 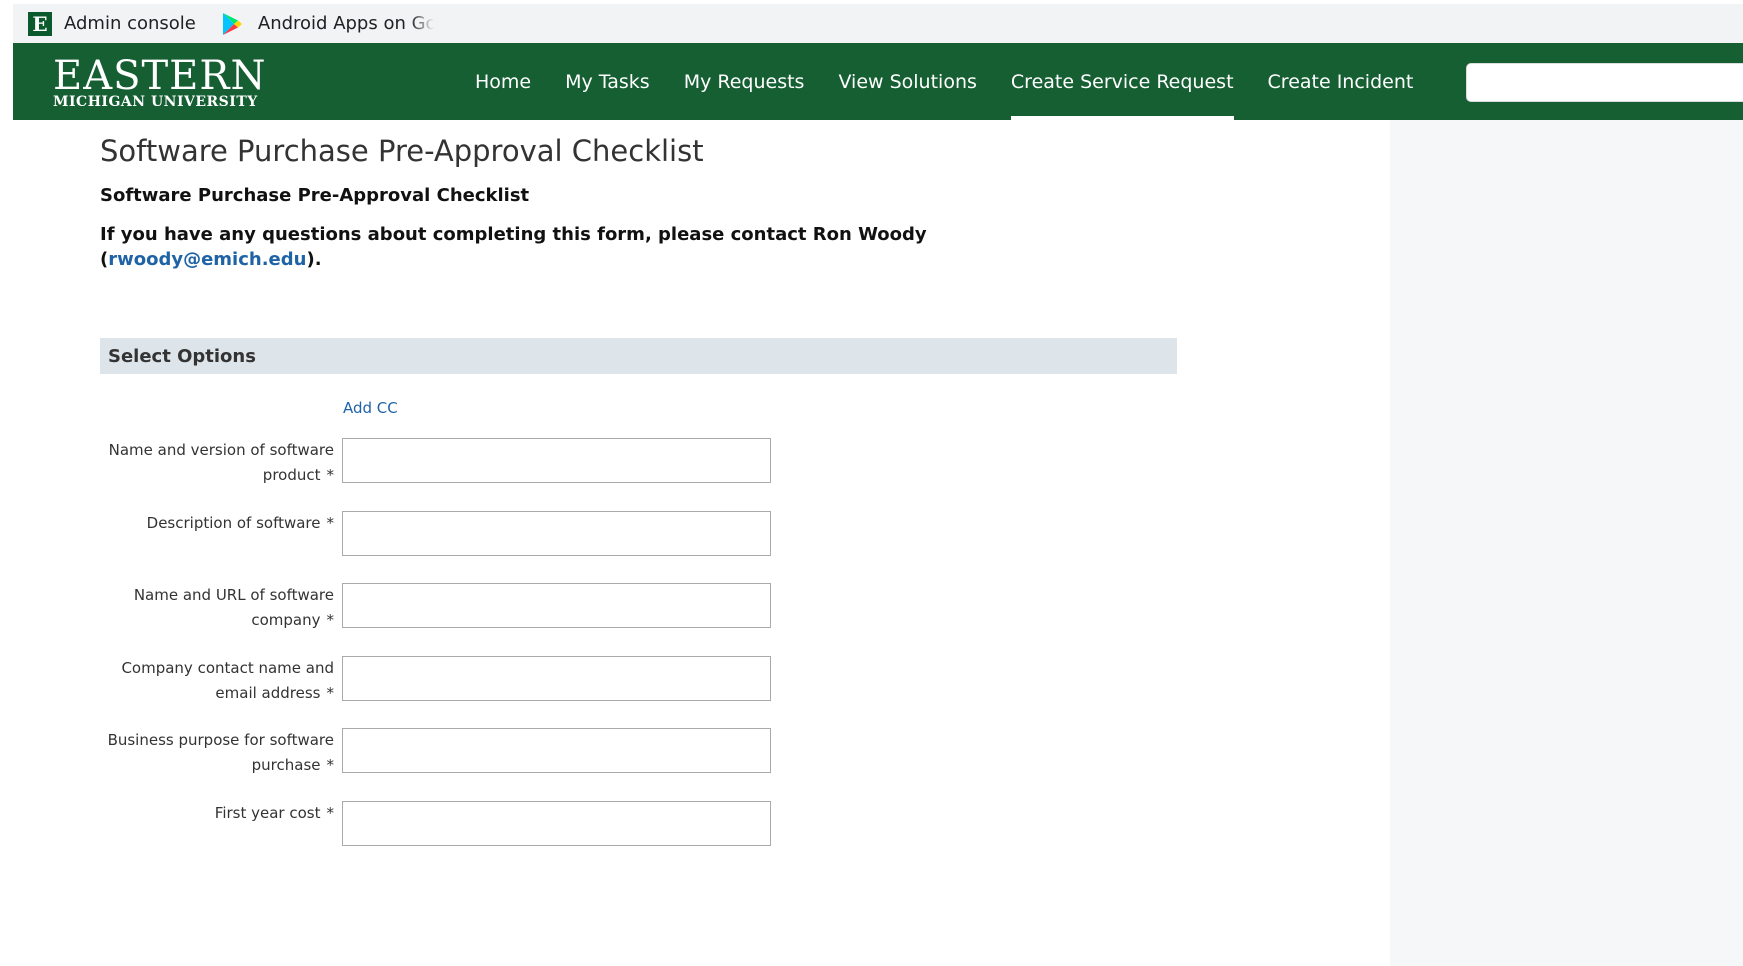 I want to click on field-label: Company contact name and email address *, so click(x=217, y=681).